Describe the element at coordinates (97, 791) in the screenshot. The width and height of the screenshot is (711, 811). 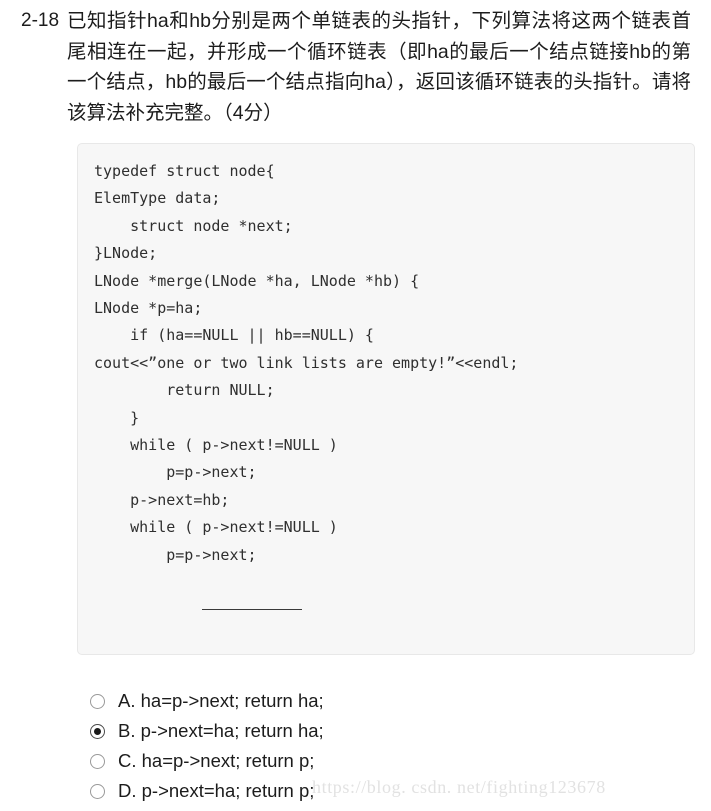
I see `radio-icon-d` at that location.